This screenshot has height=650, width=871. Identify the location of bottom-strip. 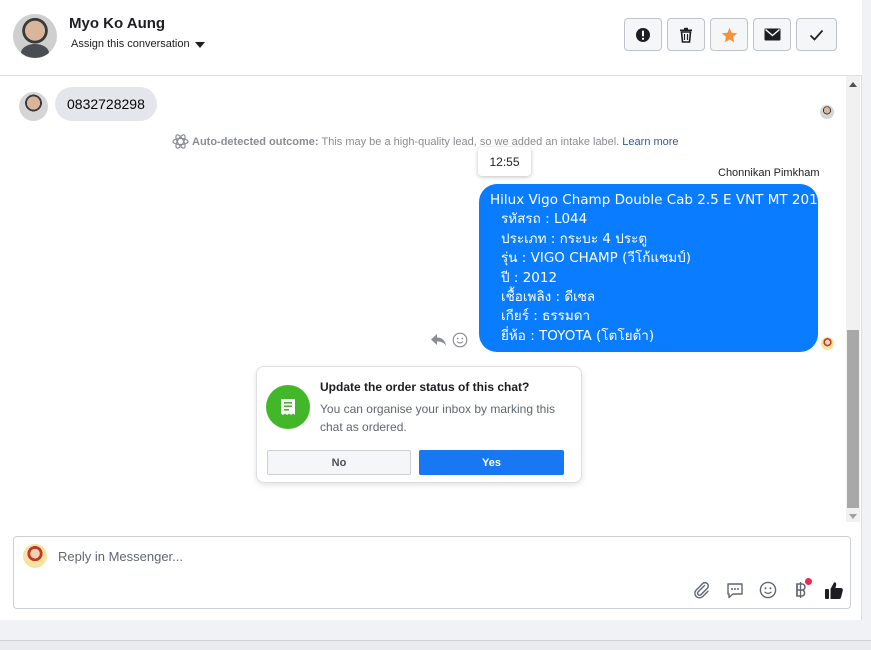
(435, 645).